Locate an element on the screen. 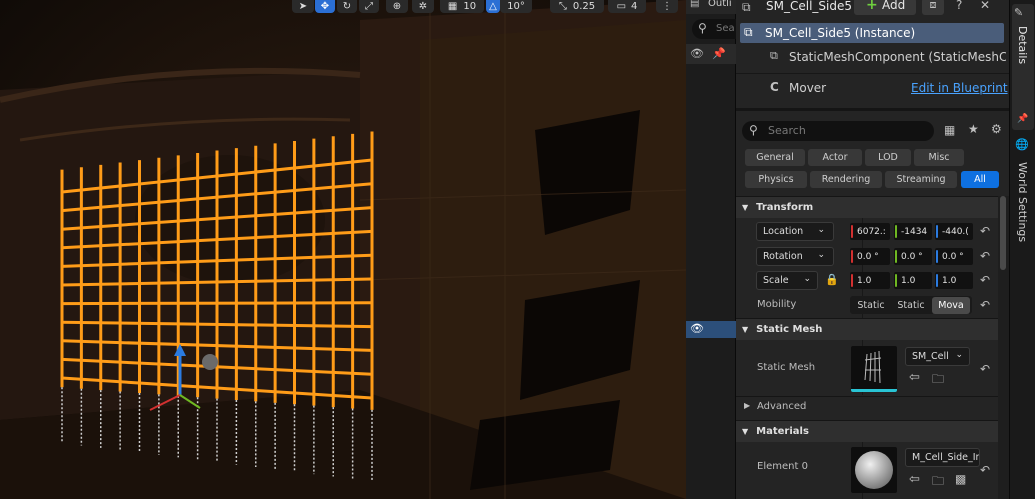 Image resolution: width=1035 pixels, height=499 pixels. filter-all: All is located at coordinates (980, 179).